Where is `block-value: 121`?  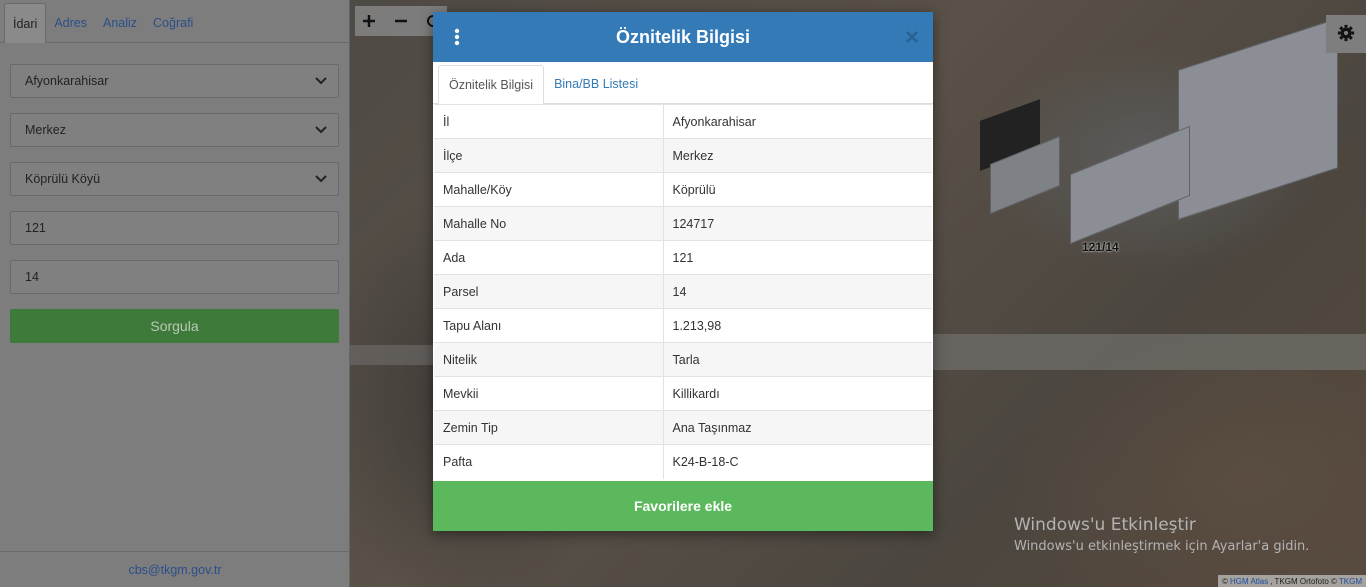 block-value: 121 is located at coordinates (35, 228).